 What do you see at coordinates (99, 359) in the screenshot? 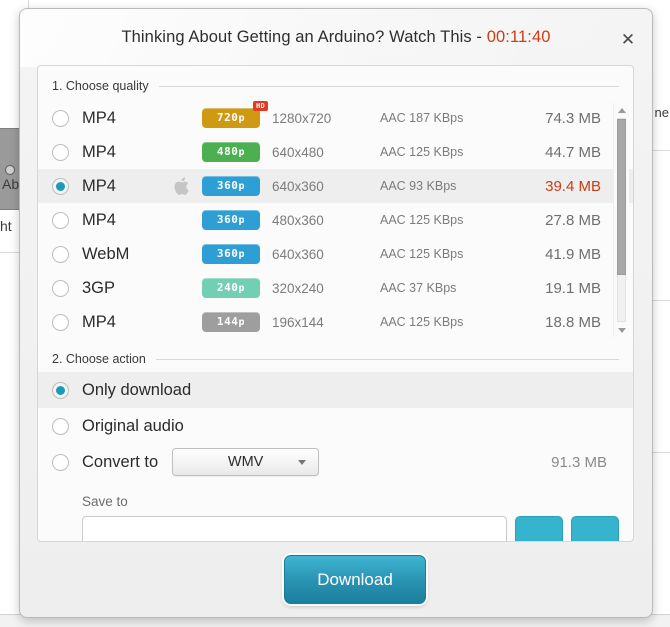
I see `action-section-title: 2. Choose action` at bounding box center [99, 359].